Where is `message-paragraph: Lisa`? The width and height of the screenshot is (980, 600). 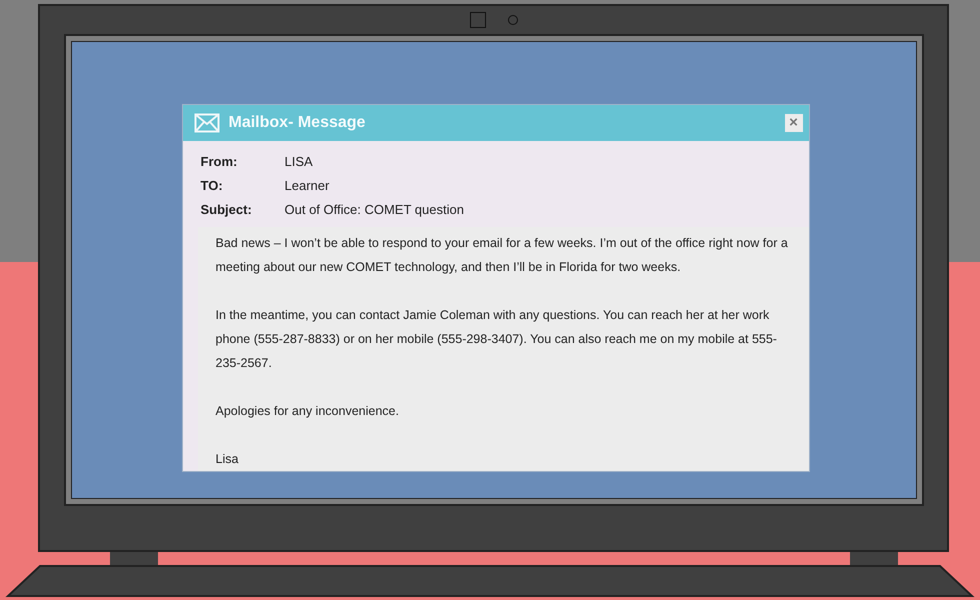 message-paragraph: Lisa is located at coordinates (228, 459).